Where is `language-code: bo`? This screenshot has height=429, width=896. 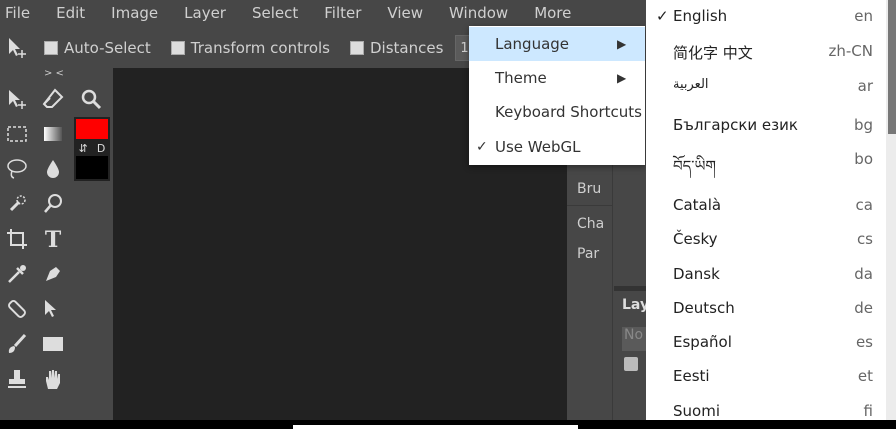 language-code: bo is located at coordinates (863, 159).